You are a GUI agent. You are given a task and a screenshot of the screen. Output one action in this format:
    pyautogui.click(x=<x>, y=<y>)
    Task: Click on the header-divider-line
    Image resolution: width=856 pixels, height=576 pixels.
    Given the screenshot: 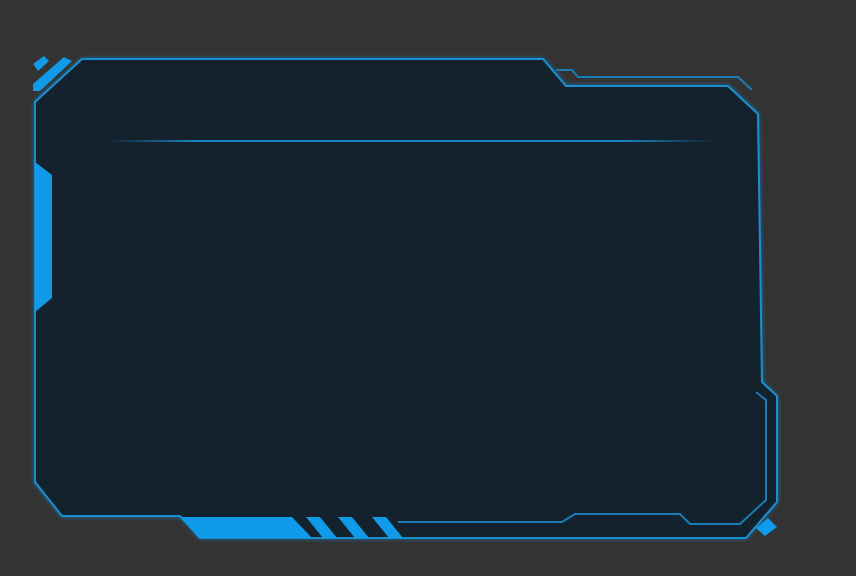 What is the action you would take?
    pyautogui.click(x=410, y=141)
    